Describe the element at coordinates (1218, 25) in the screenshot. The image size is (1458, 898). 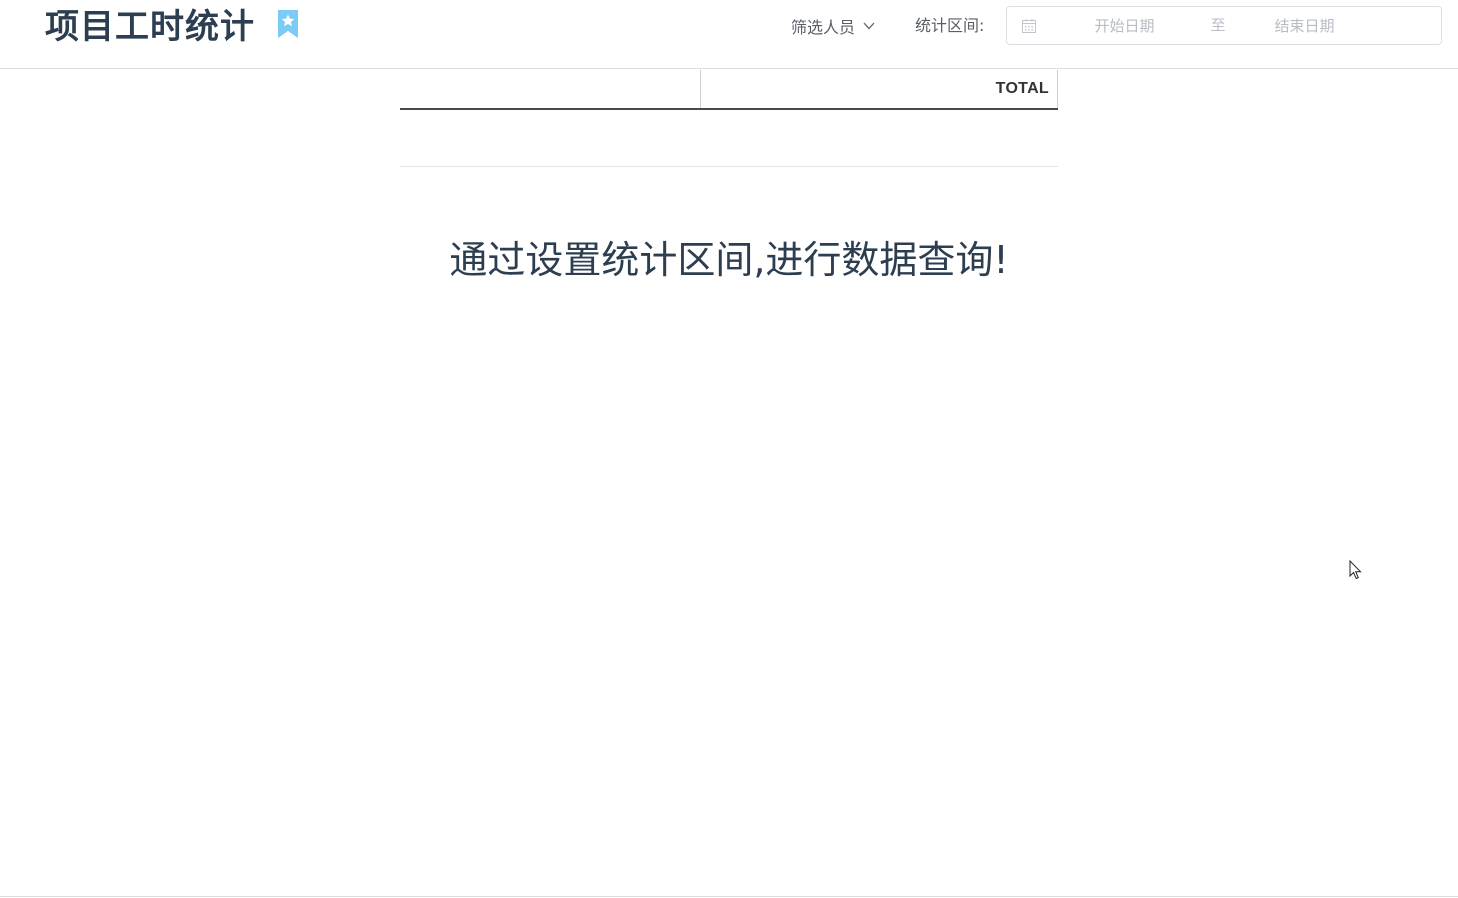
I see `range-separator: 至` at that location.